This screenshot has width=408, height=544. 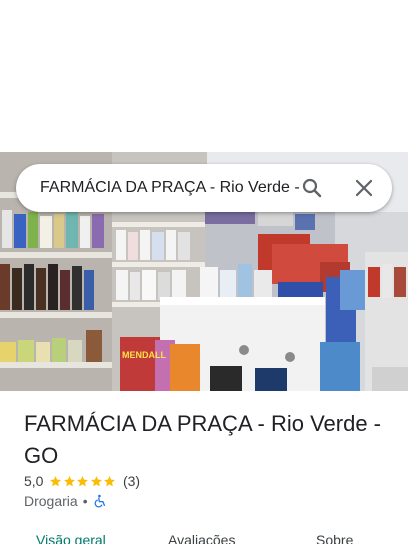 I want to click on rating-row: 5,0 (3), so click(x=82, y=481).